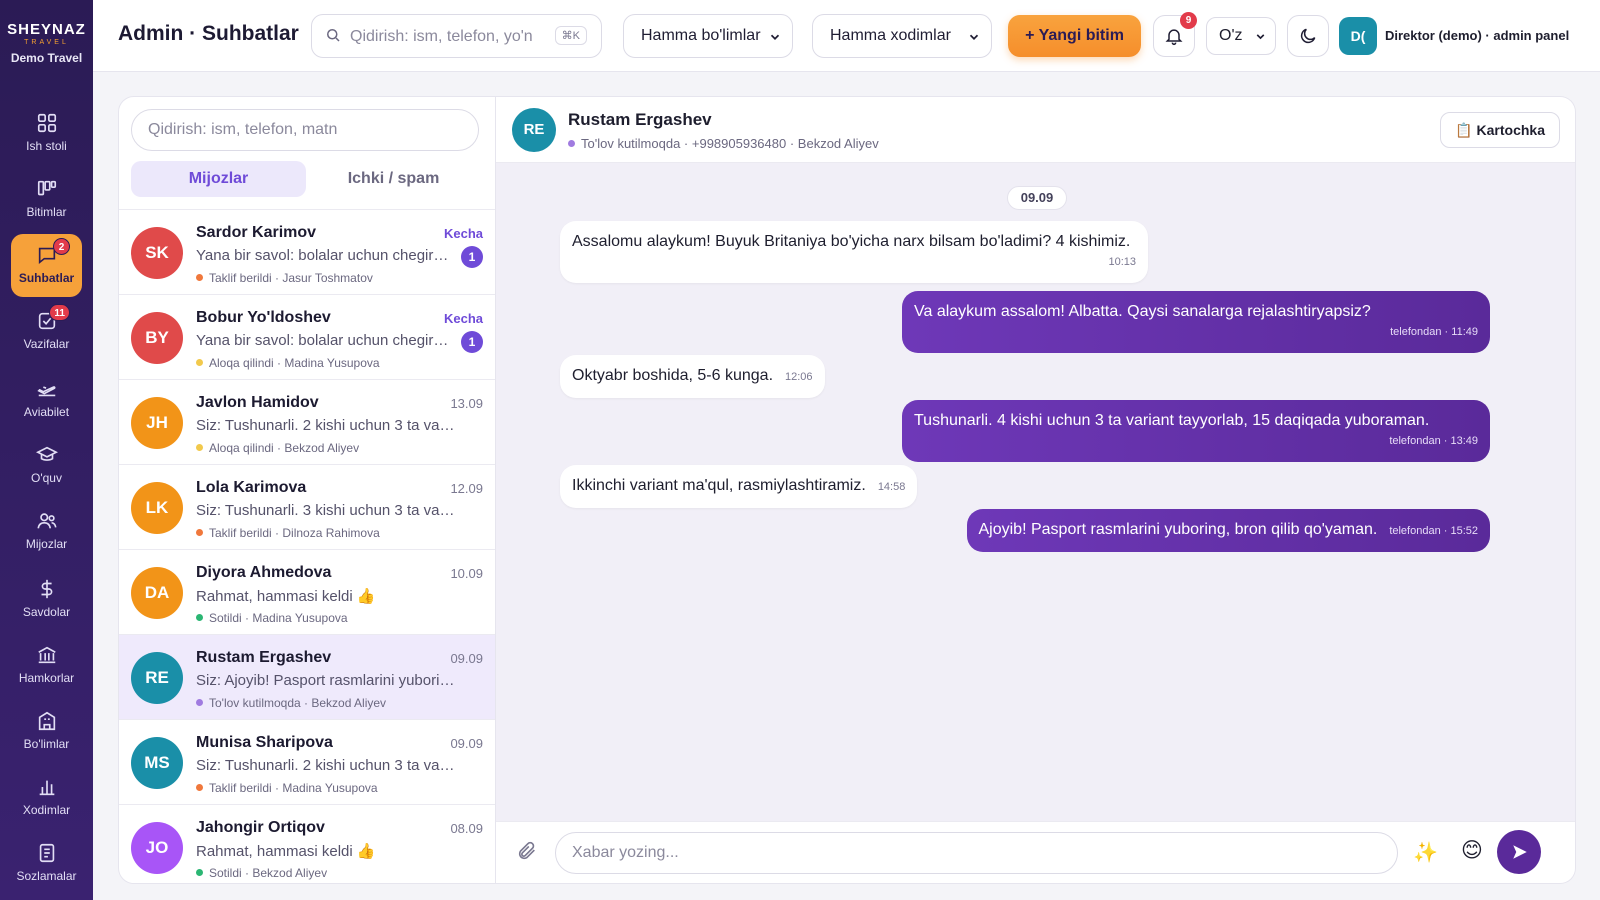 The width and height of the screenshot is (1600, 900). What do you see at coordinates (1074, 36) in the screenshot?
I see `new-deal-button: + Yangi bitim` at bounding box center [1074, 36].